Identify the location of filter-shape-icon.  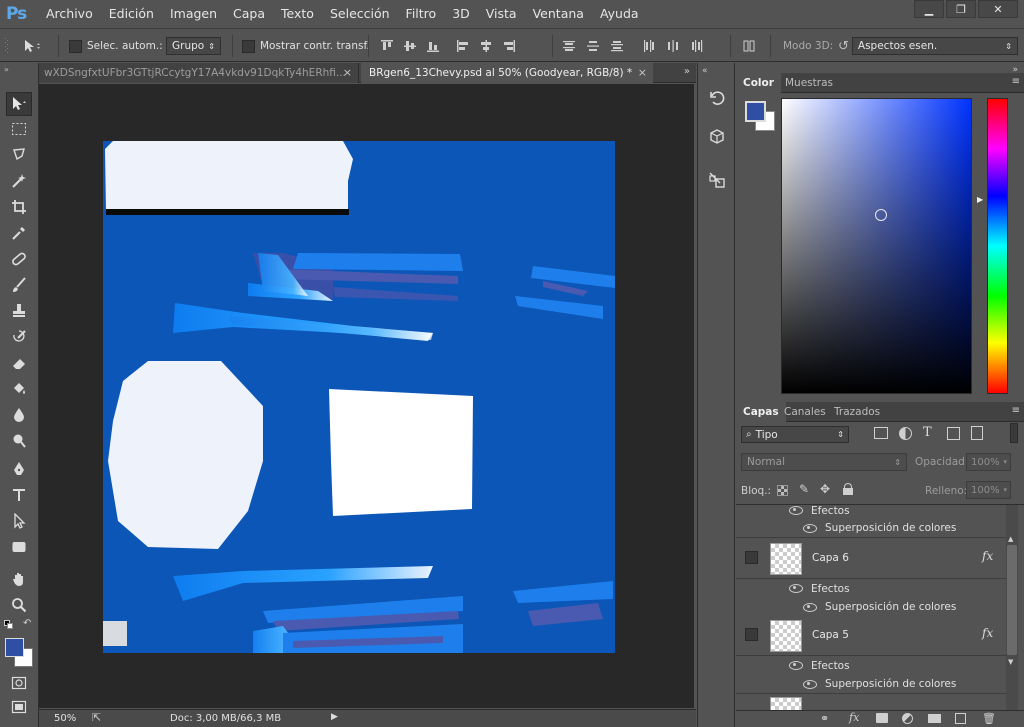
(953, 433).